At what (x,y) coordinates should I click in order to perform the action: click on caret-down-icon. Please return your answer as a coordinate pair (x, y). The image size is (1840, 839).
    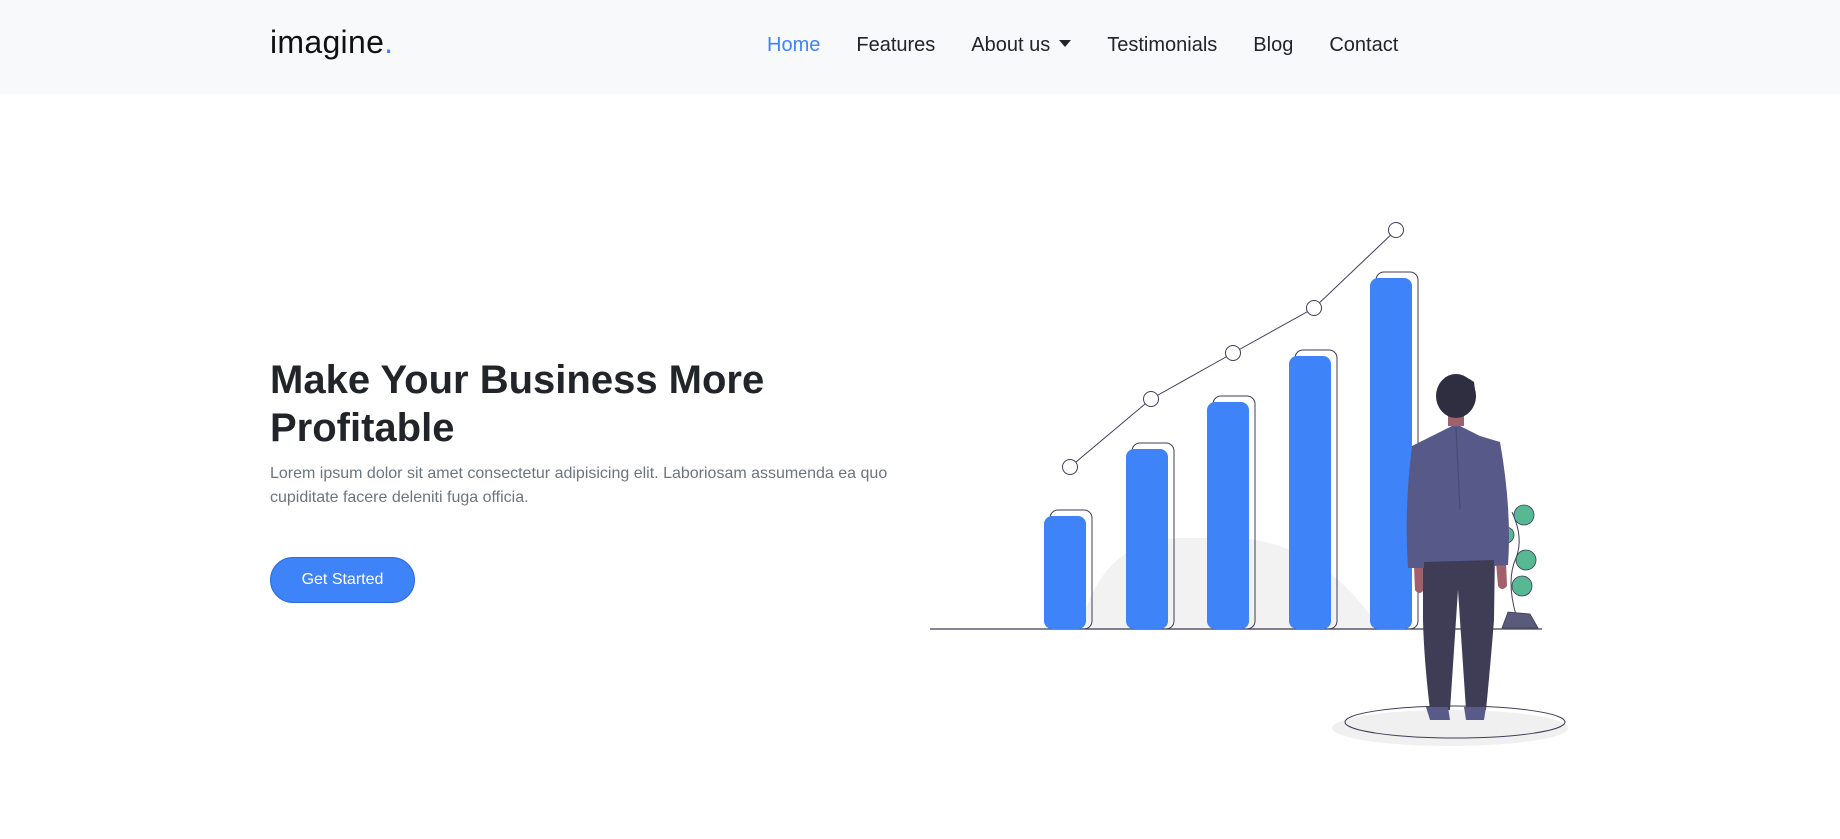
    Looking at the image, I should click on (1065, 43).